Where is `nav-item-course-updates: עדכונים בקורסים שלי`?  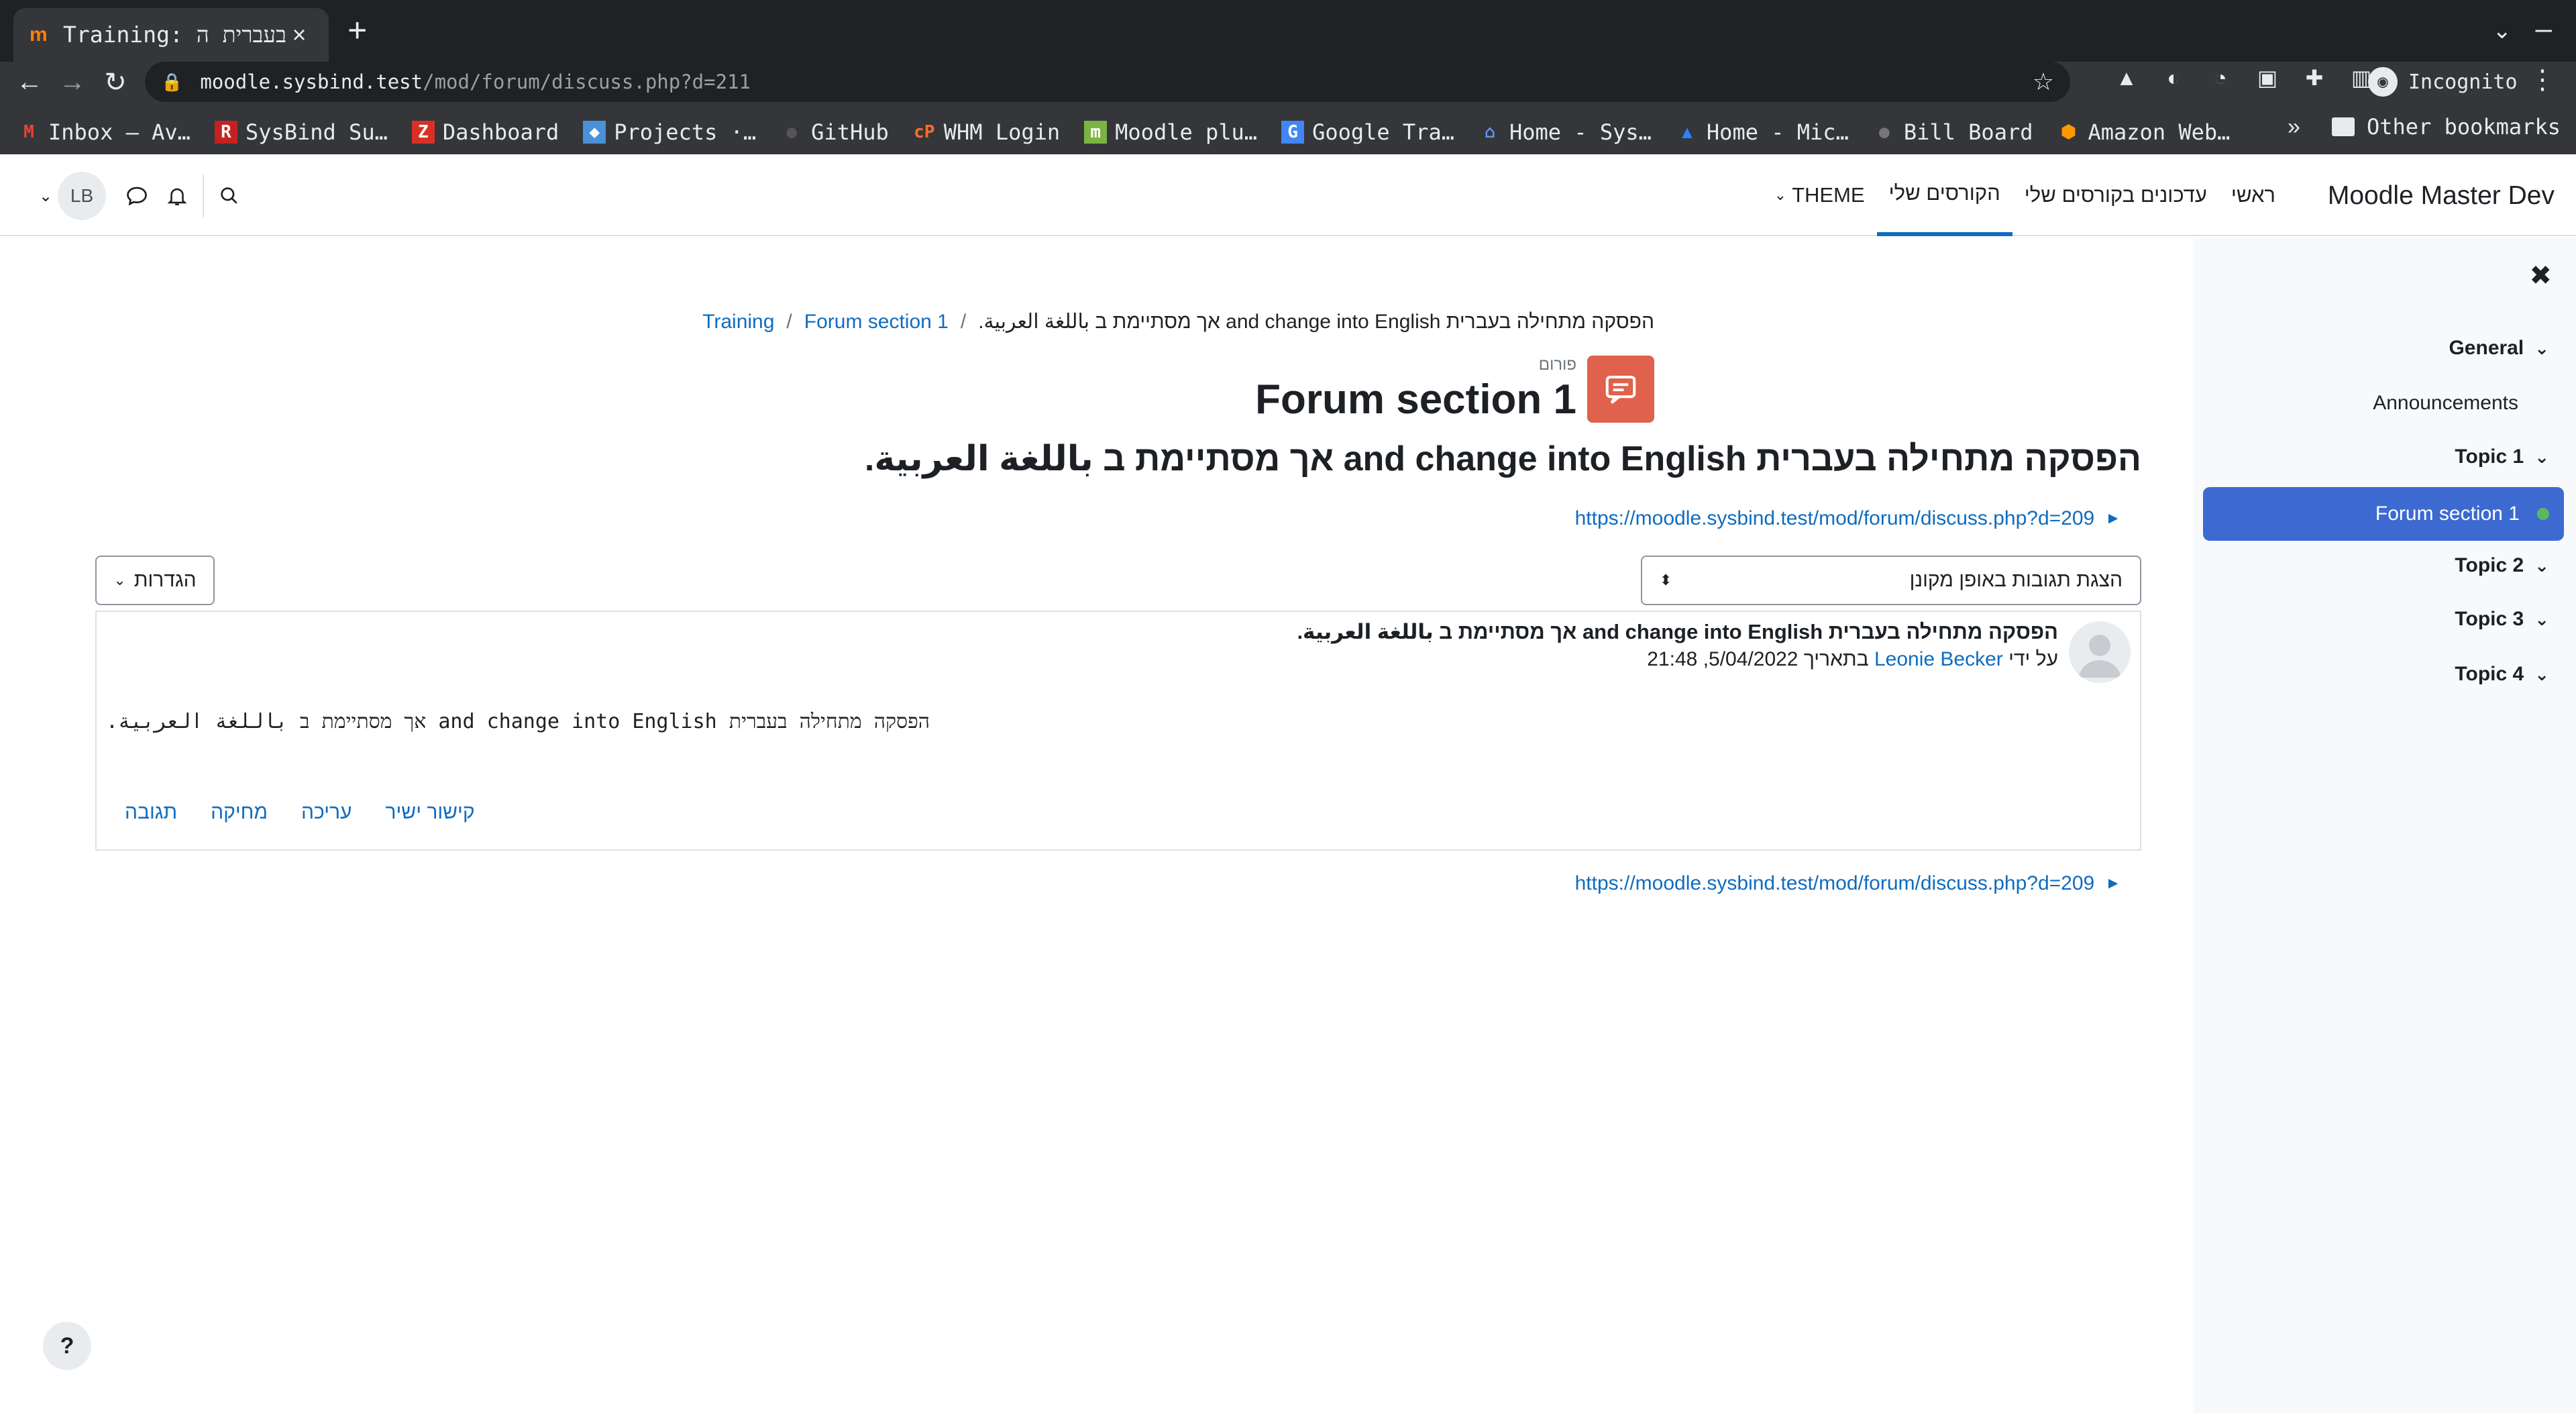 nav-item-course-updates: עדכונים בקורסים שלי is located at coordinates (2115, 195).